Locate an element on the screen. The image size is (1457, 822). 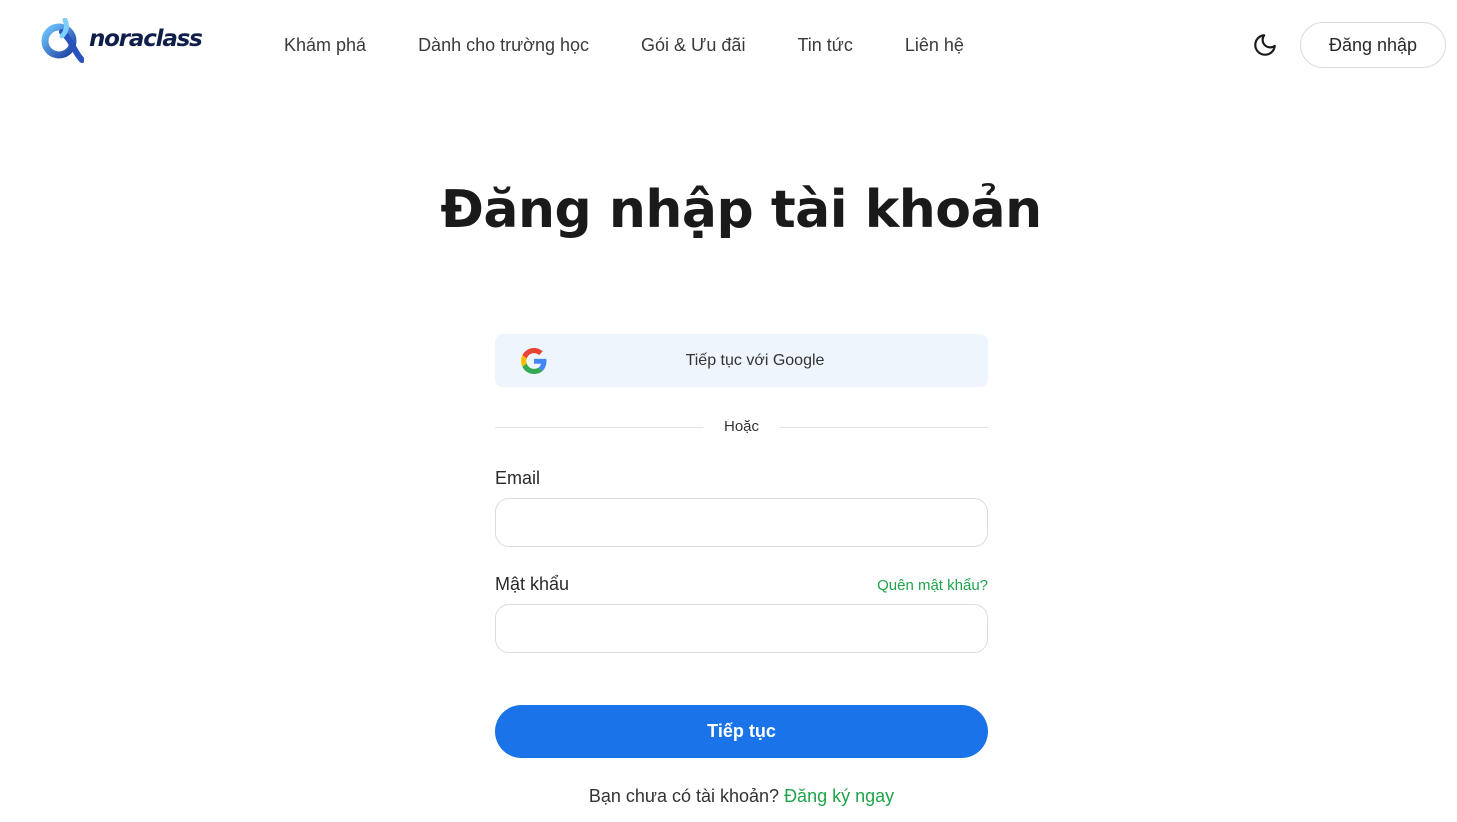
google-signin-button: Tiếp tục với Google is located at coordinates (741, 360).